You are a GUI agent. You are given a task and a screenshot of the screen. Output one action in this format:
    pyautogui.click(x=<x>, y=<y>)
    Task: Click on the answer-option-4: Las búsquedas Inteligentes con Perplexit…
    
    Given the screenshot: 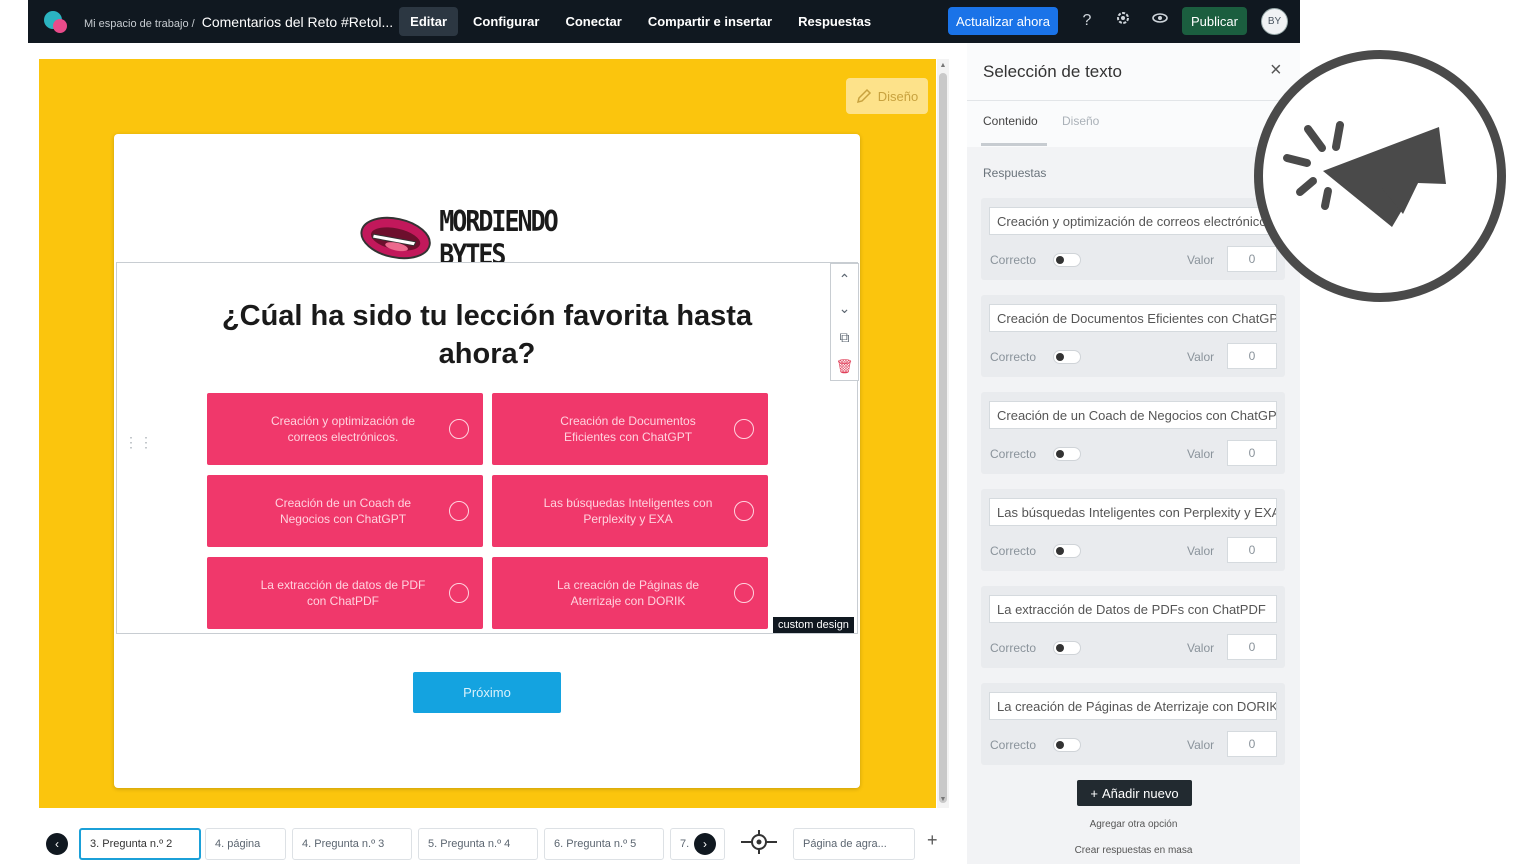 What is the action you would take?
    pyautogui.click(x=630, y=511)
    